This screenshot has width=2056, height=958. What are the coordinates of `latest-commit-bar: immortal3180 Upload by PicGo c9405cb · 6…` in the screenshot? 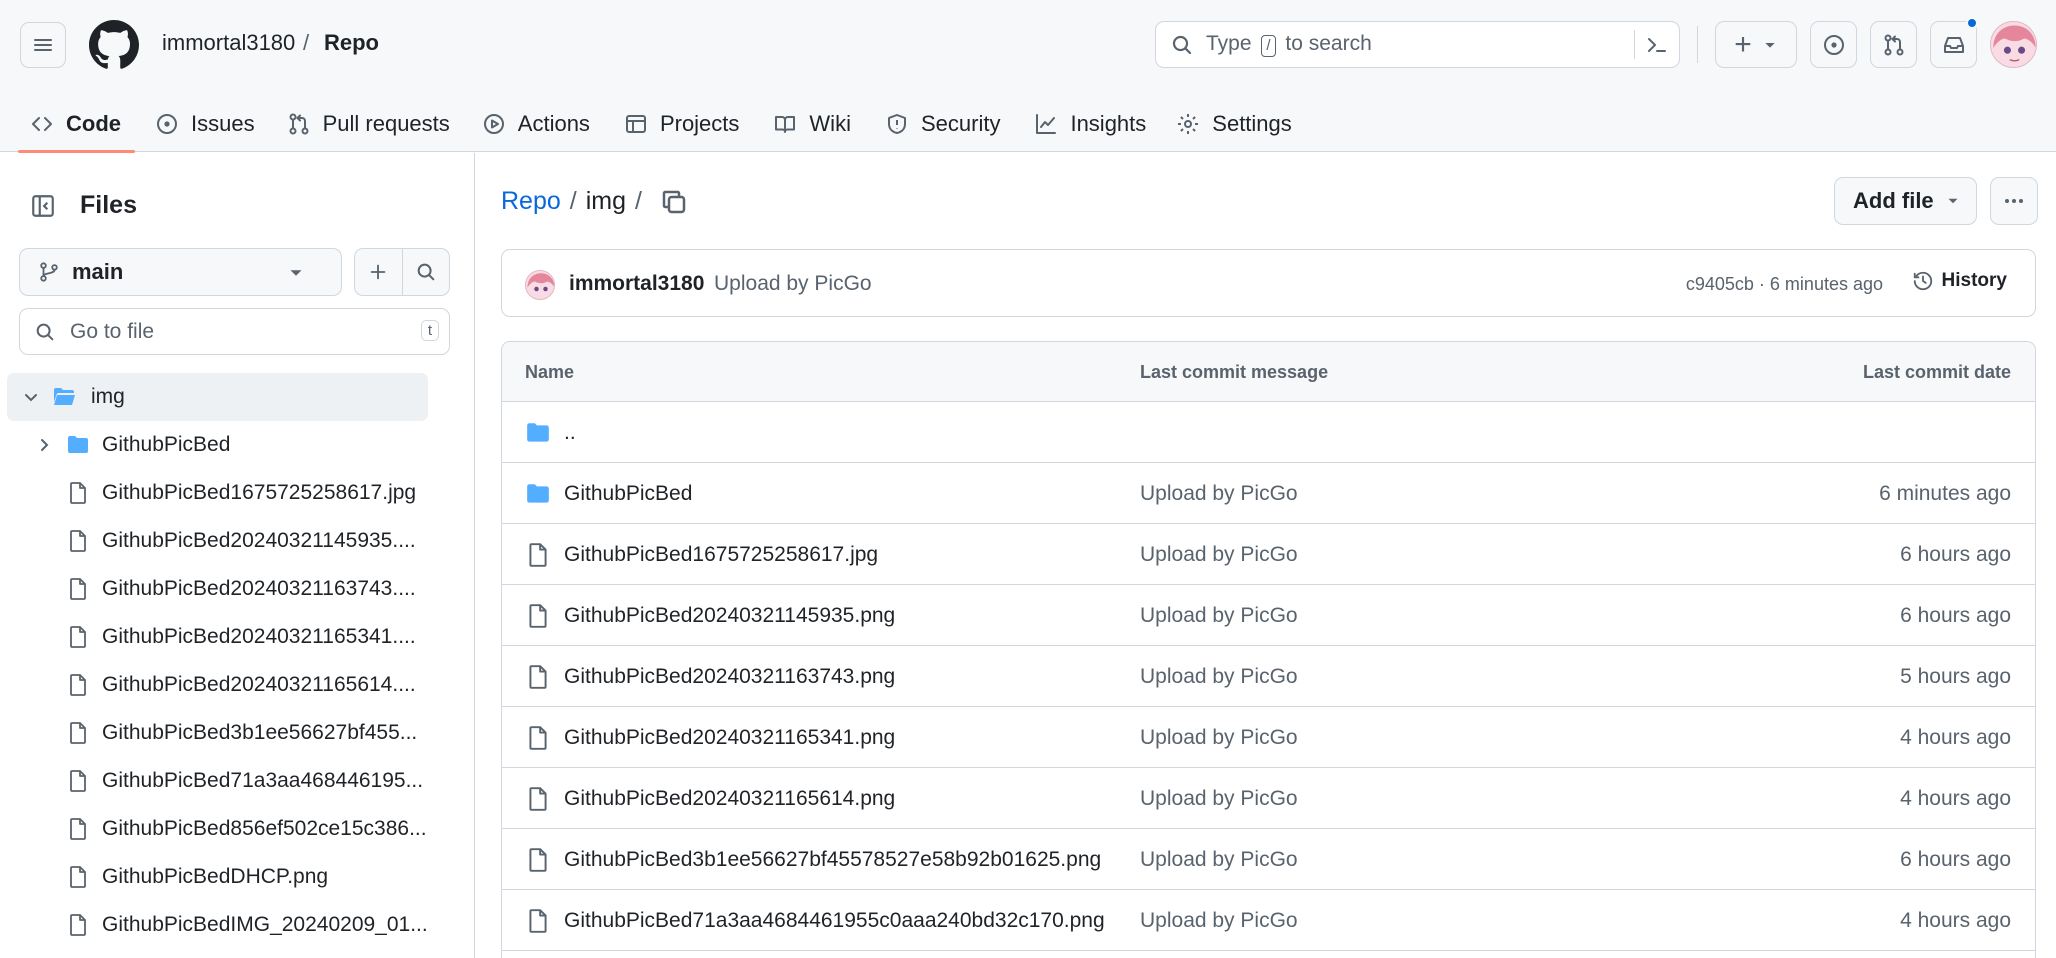 It's located at (1268, 283).